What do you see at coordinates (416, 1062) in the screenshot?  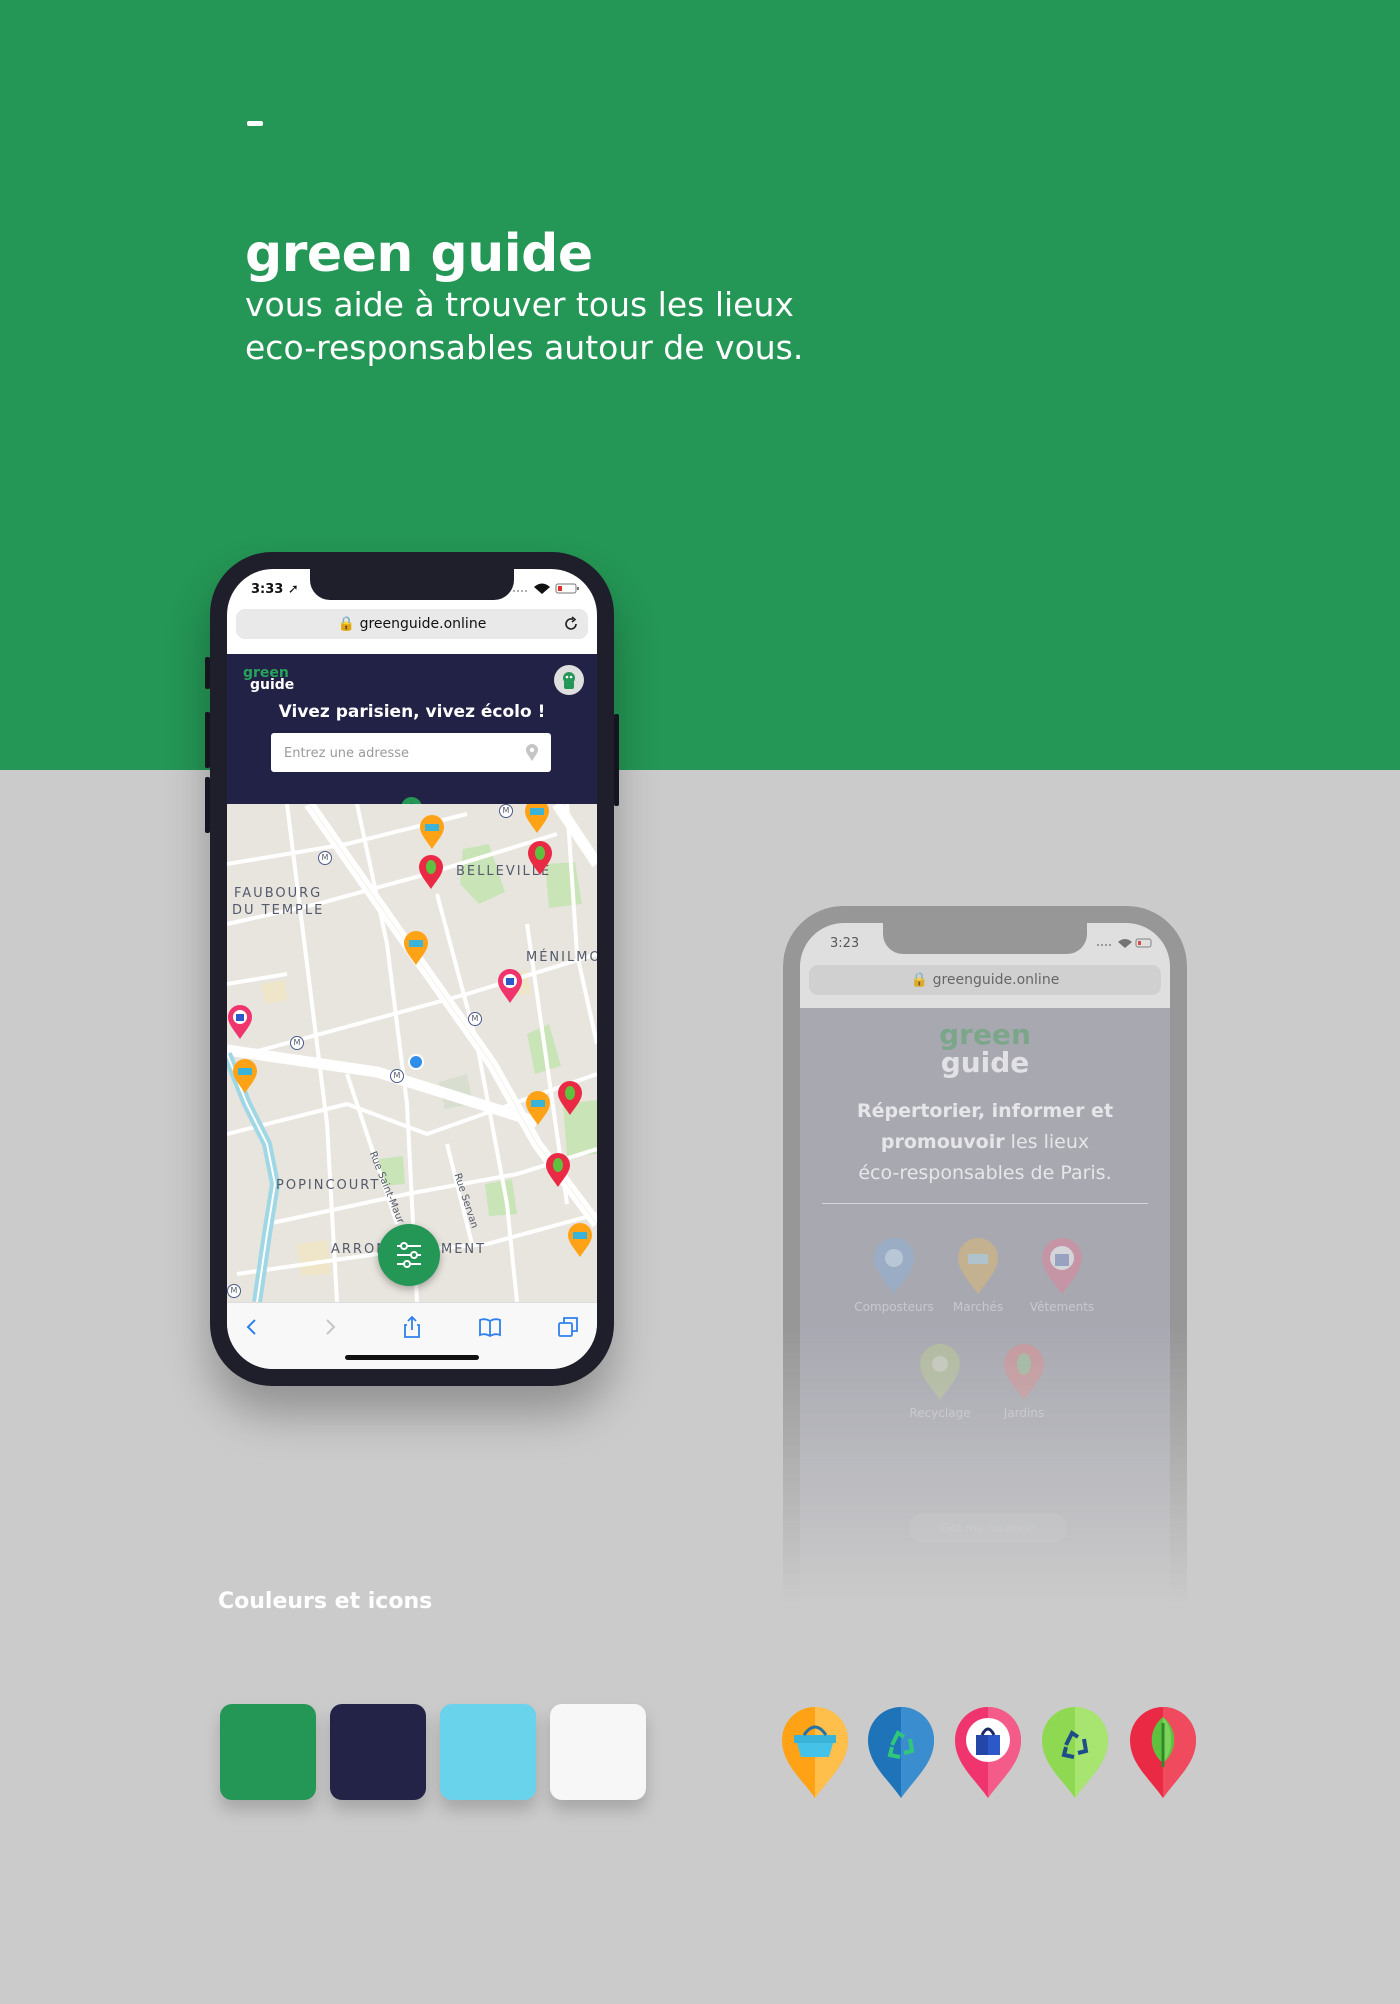 I see `user-location-dot` at bounding box center [416, 1062].